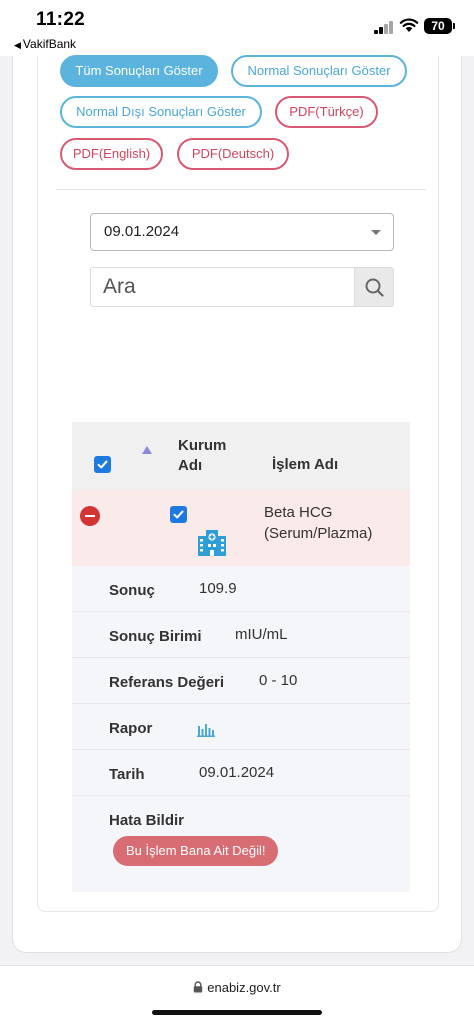 Image resolution: width=474 pixels, height=1024 pixels. I want to click on detail-row-report: Rapor, so click(241, 727).